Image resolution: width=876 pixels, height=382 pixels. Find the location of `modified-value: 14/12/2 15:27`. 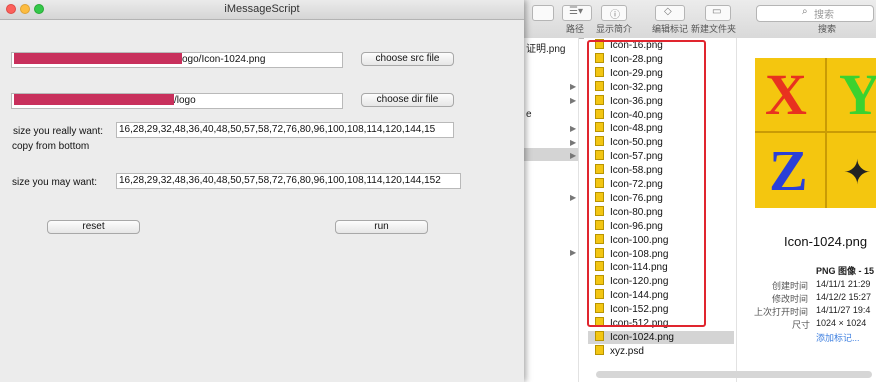

modified-value: 14/12/2 15:27 is located at coordinates (844, 297).